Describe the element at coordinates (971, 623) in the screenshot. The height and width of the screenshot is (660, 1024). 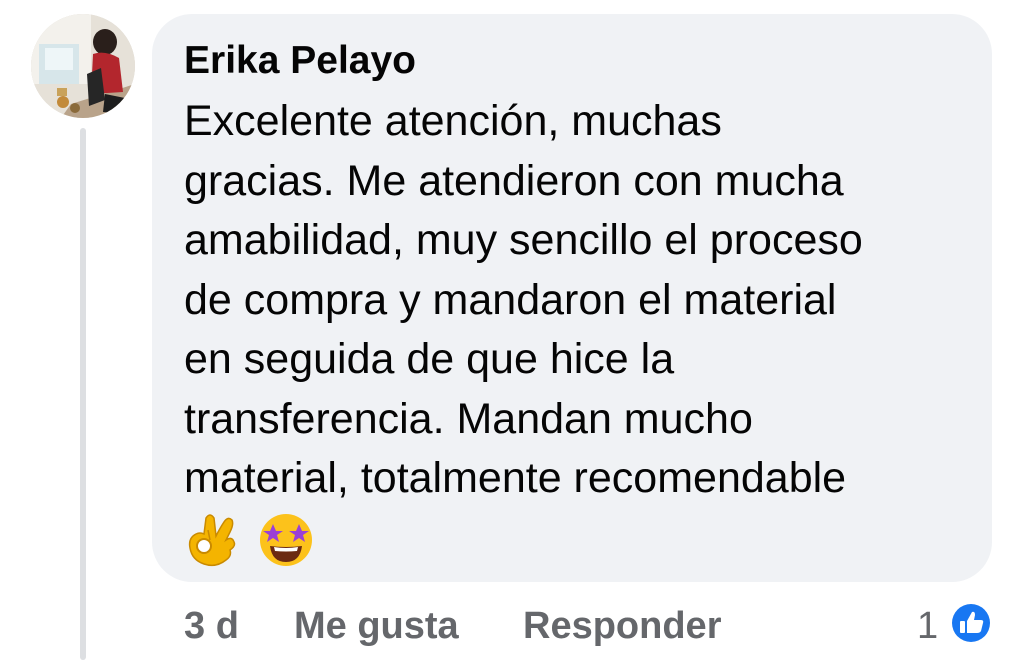
I see `like-icon` at that location.